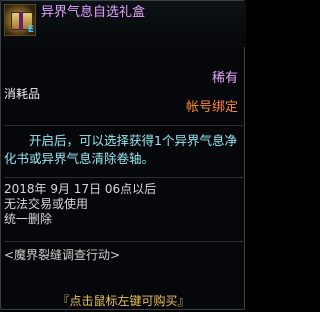 The image size is (320, 312). I want to click on item-validity: 2018年 9月 17日 06点以后 无法交易或使用 统一删除, so click(80, 204).